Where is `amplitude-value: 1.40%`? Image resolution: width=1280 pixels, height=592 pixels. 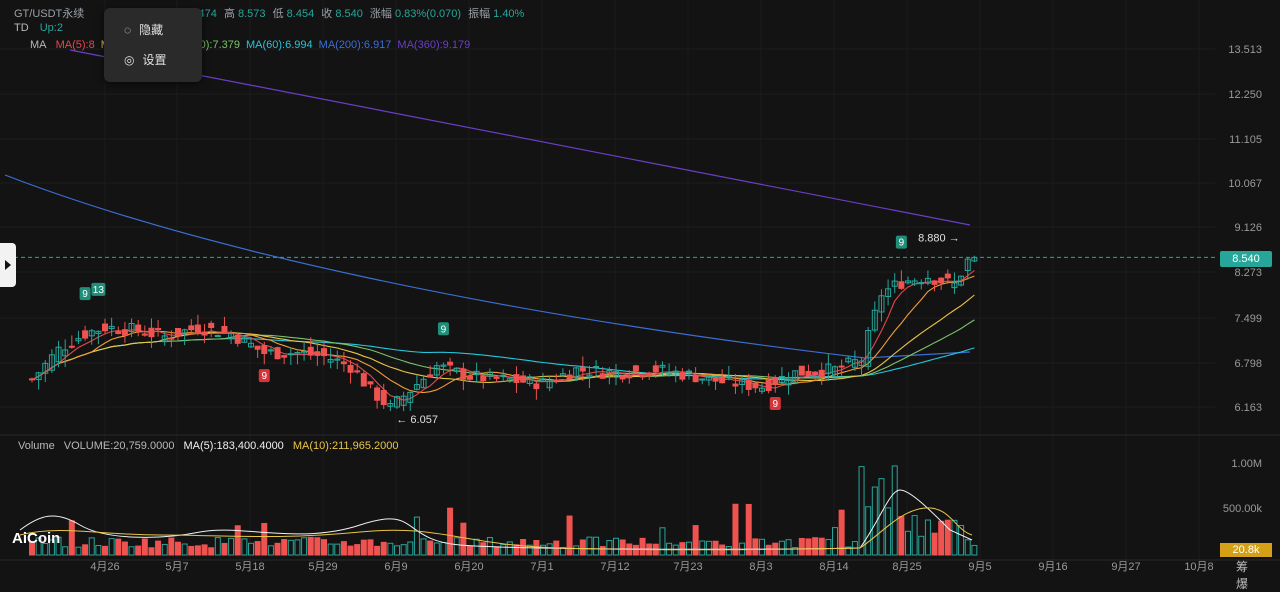 amplitude-value: 1.40% is located at coordinates (509, 14).